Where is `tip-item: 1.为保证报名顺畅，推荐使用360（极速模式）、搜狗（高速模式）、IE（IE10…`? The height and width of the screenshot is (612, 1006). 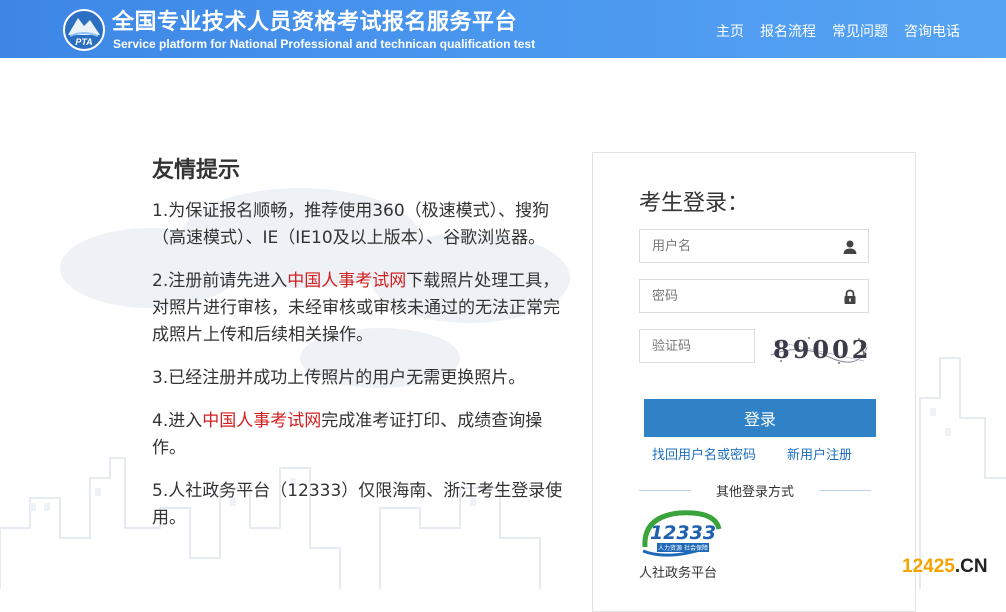 tip-item: 1.为保证报名顺畅，推荐使用360（极速模式）、搜狗（高速模式）、IE（IE10… is located at coordinates (362, 225).